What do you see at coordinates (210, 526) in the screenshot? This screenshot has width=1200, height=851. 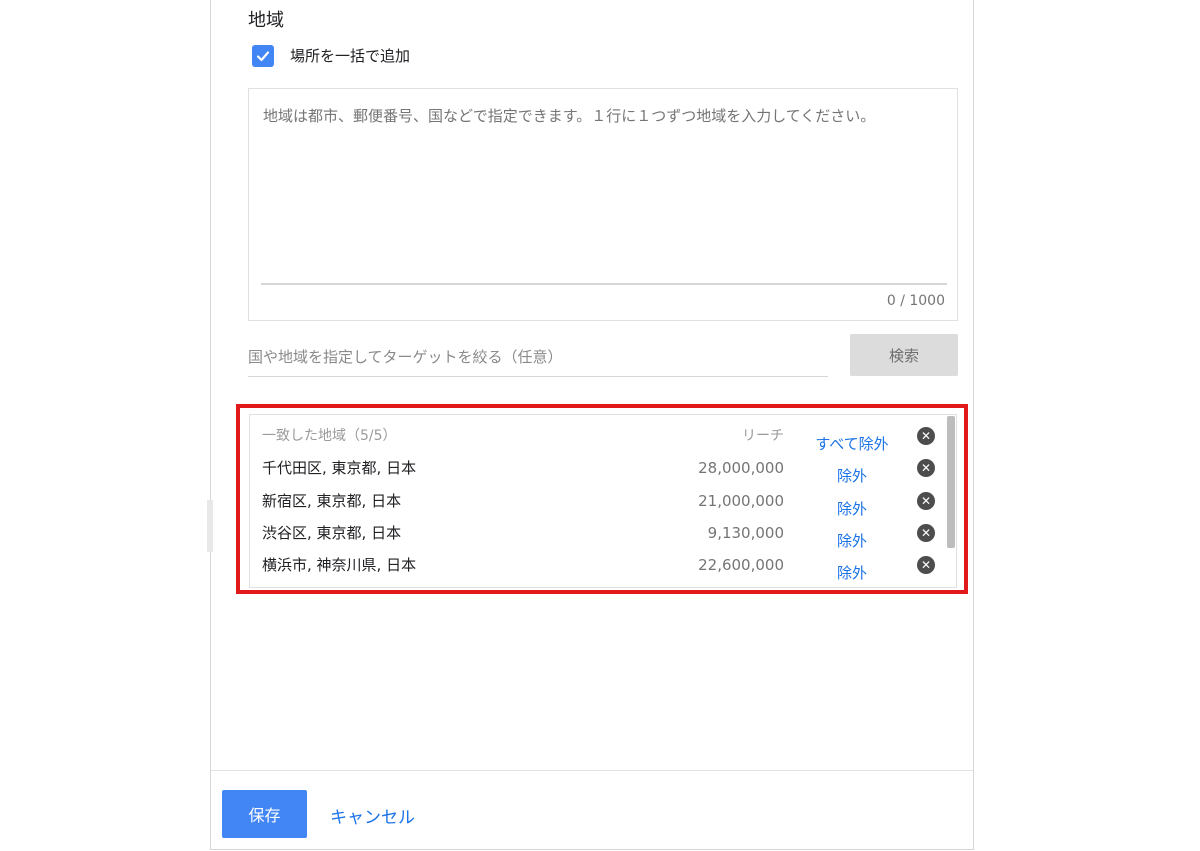 I see `panel-resize-handle` at bounding box center [210, 526].